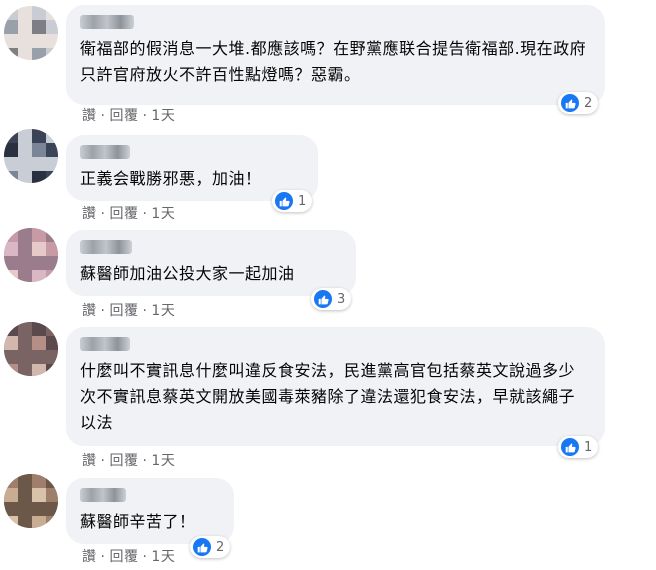 This screenshot has width=656, height=570. I want to click on reaction-number: 2, so click(220, 547).